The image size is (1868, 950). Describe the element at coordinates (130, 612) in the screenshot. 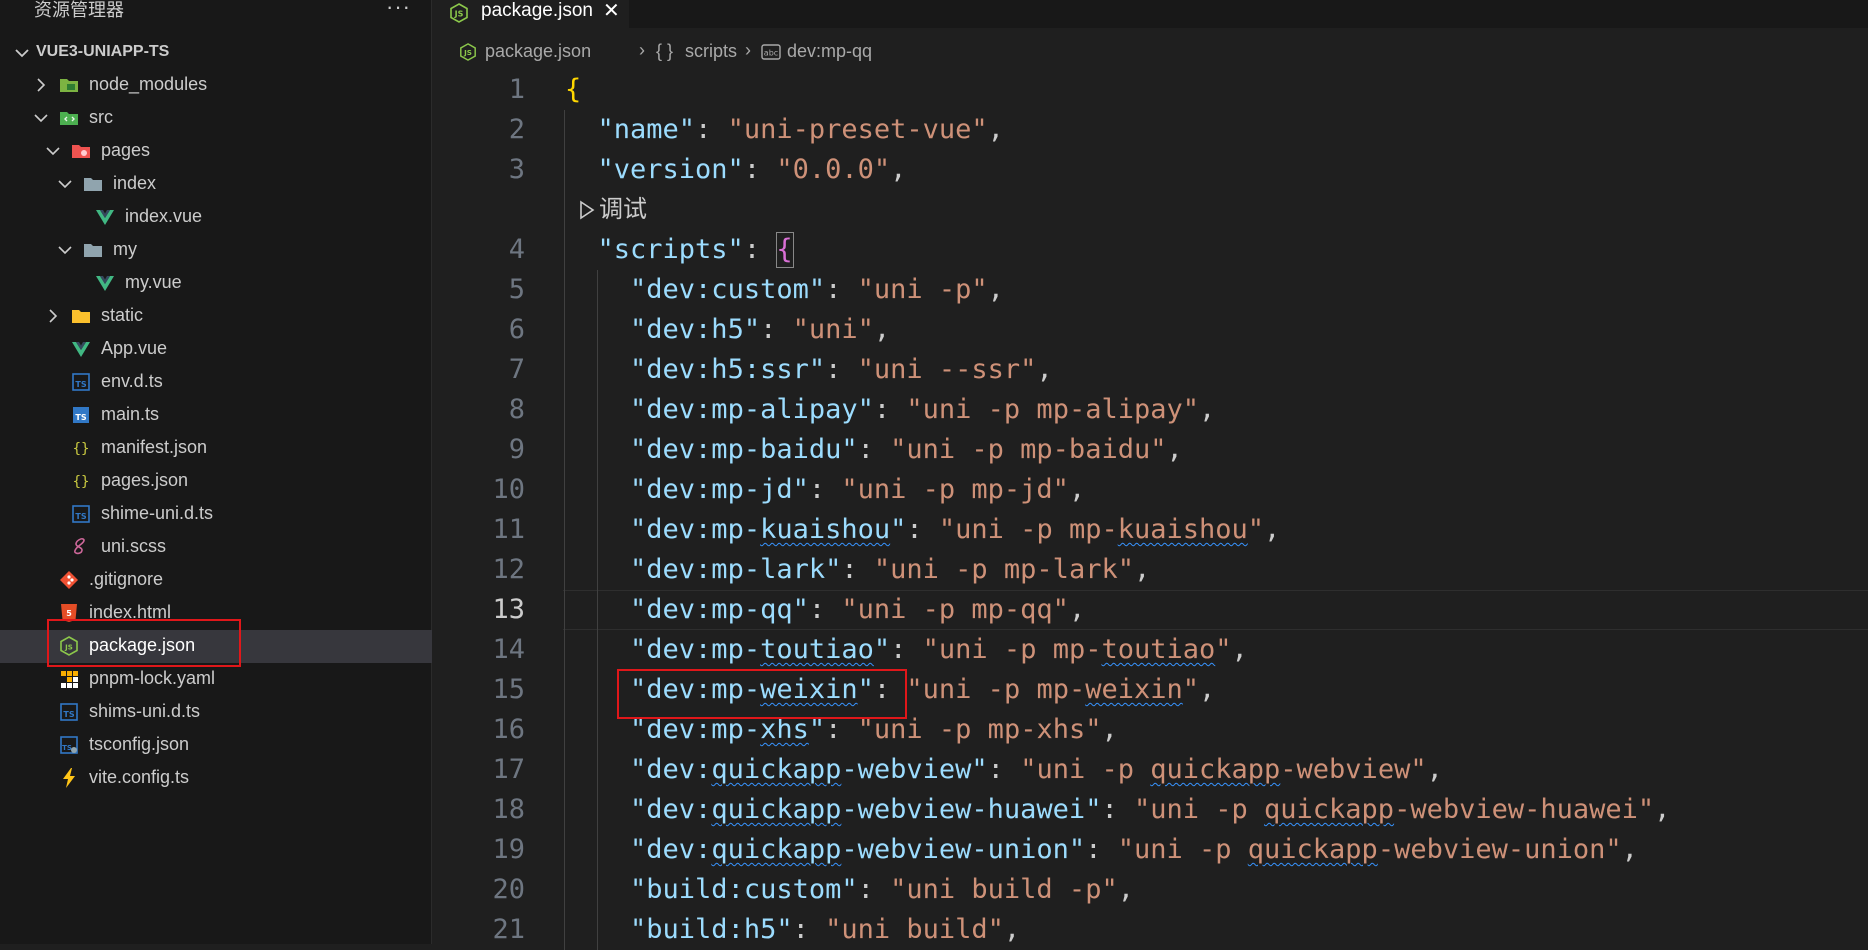

I see `tree-item-label: index.html` at that location.